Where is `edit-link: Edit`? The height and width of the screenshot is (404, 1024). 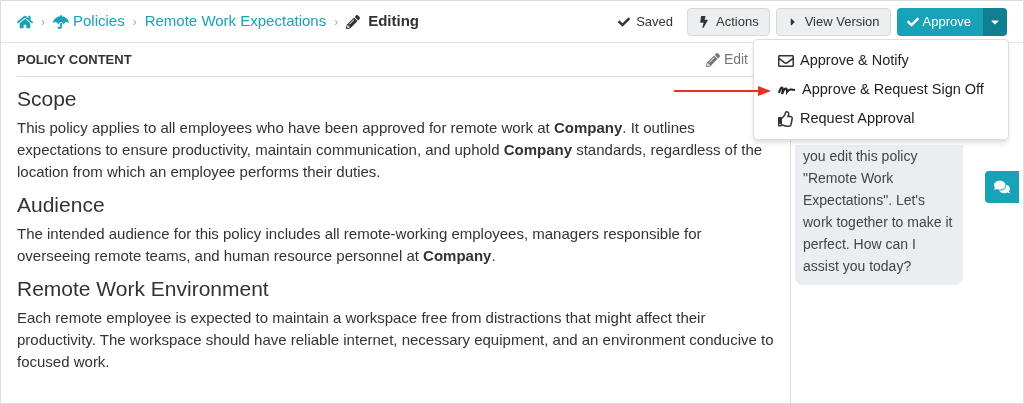
edit-link: Edit is located at coordinates (726, 59).